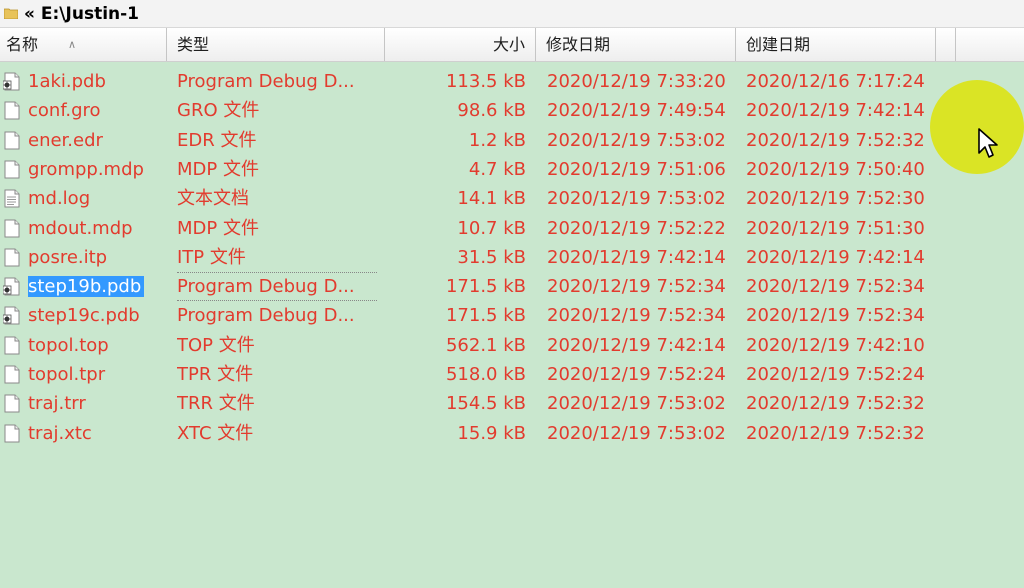  I want to click on file-size: 4.7 kB, so click(497, 169).